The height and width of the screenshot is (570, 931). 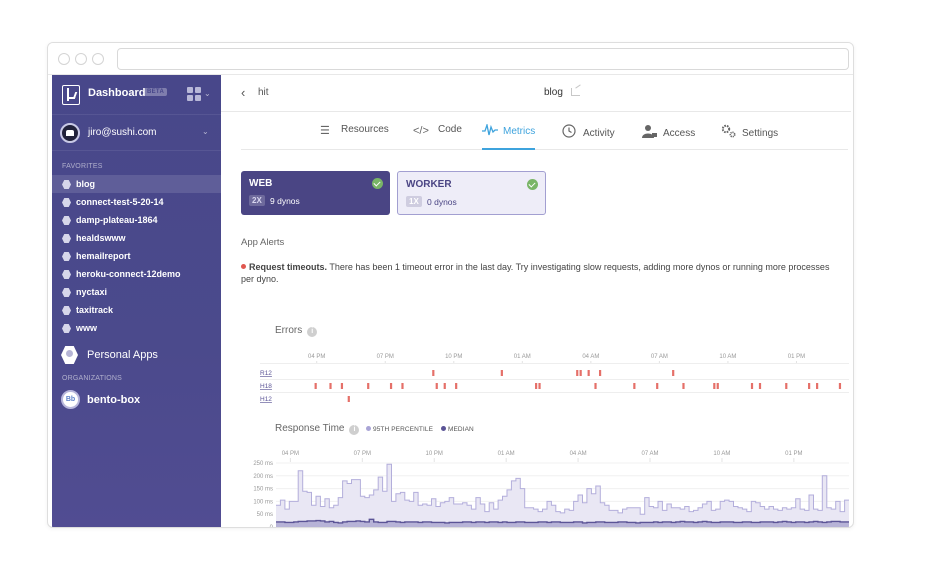 What do you see at coordinates (136, 238) in the screenshot?
I see `sidebar-item-healdswww: healdswww` at bounding box center [136, 238].